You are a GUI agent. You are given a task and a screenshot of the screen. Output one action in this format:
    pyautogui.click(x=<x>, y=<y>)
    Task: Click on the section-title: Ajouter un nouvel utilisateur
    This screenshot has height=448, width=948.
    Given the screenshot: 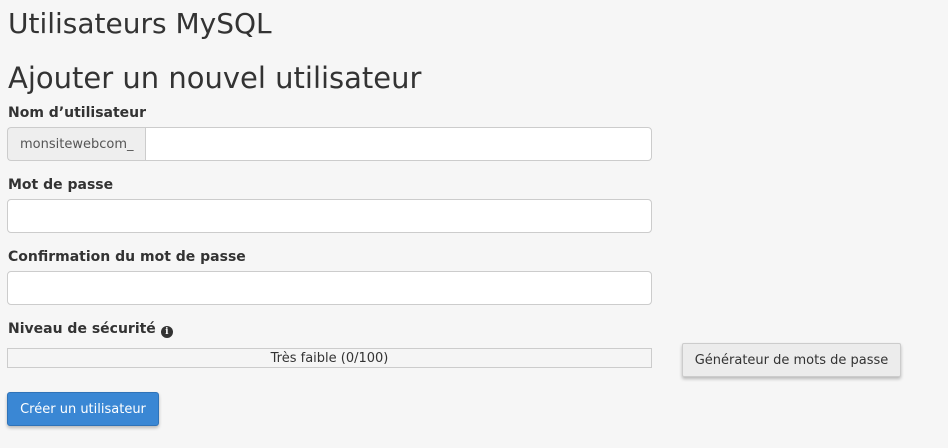 What is the action you would take?
    pyautogui.click(x=215, y=78)
    